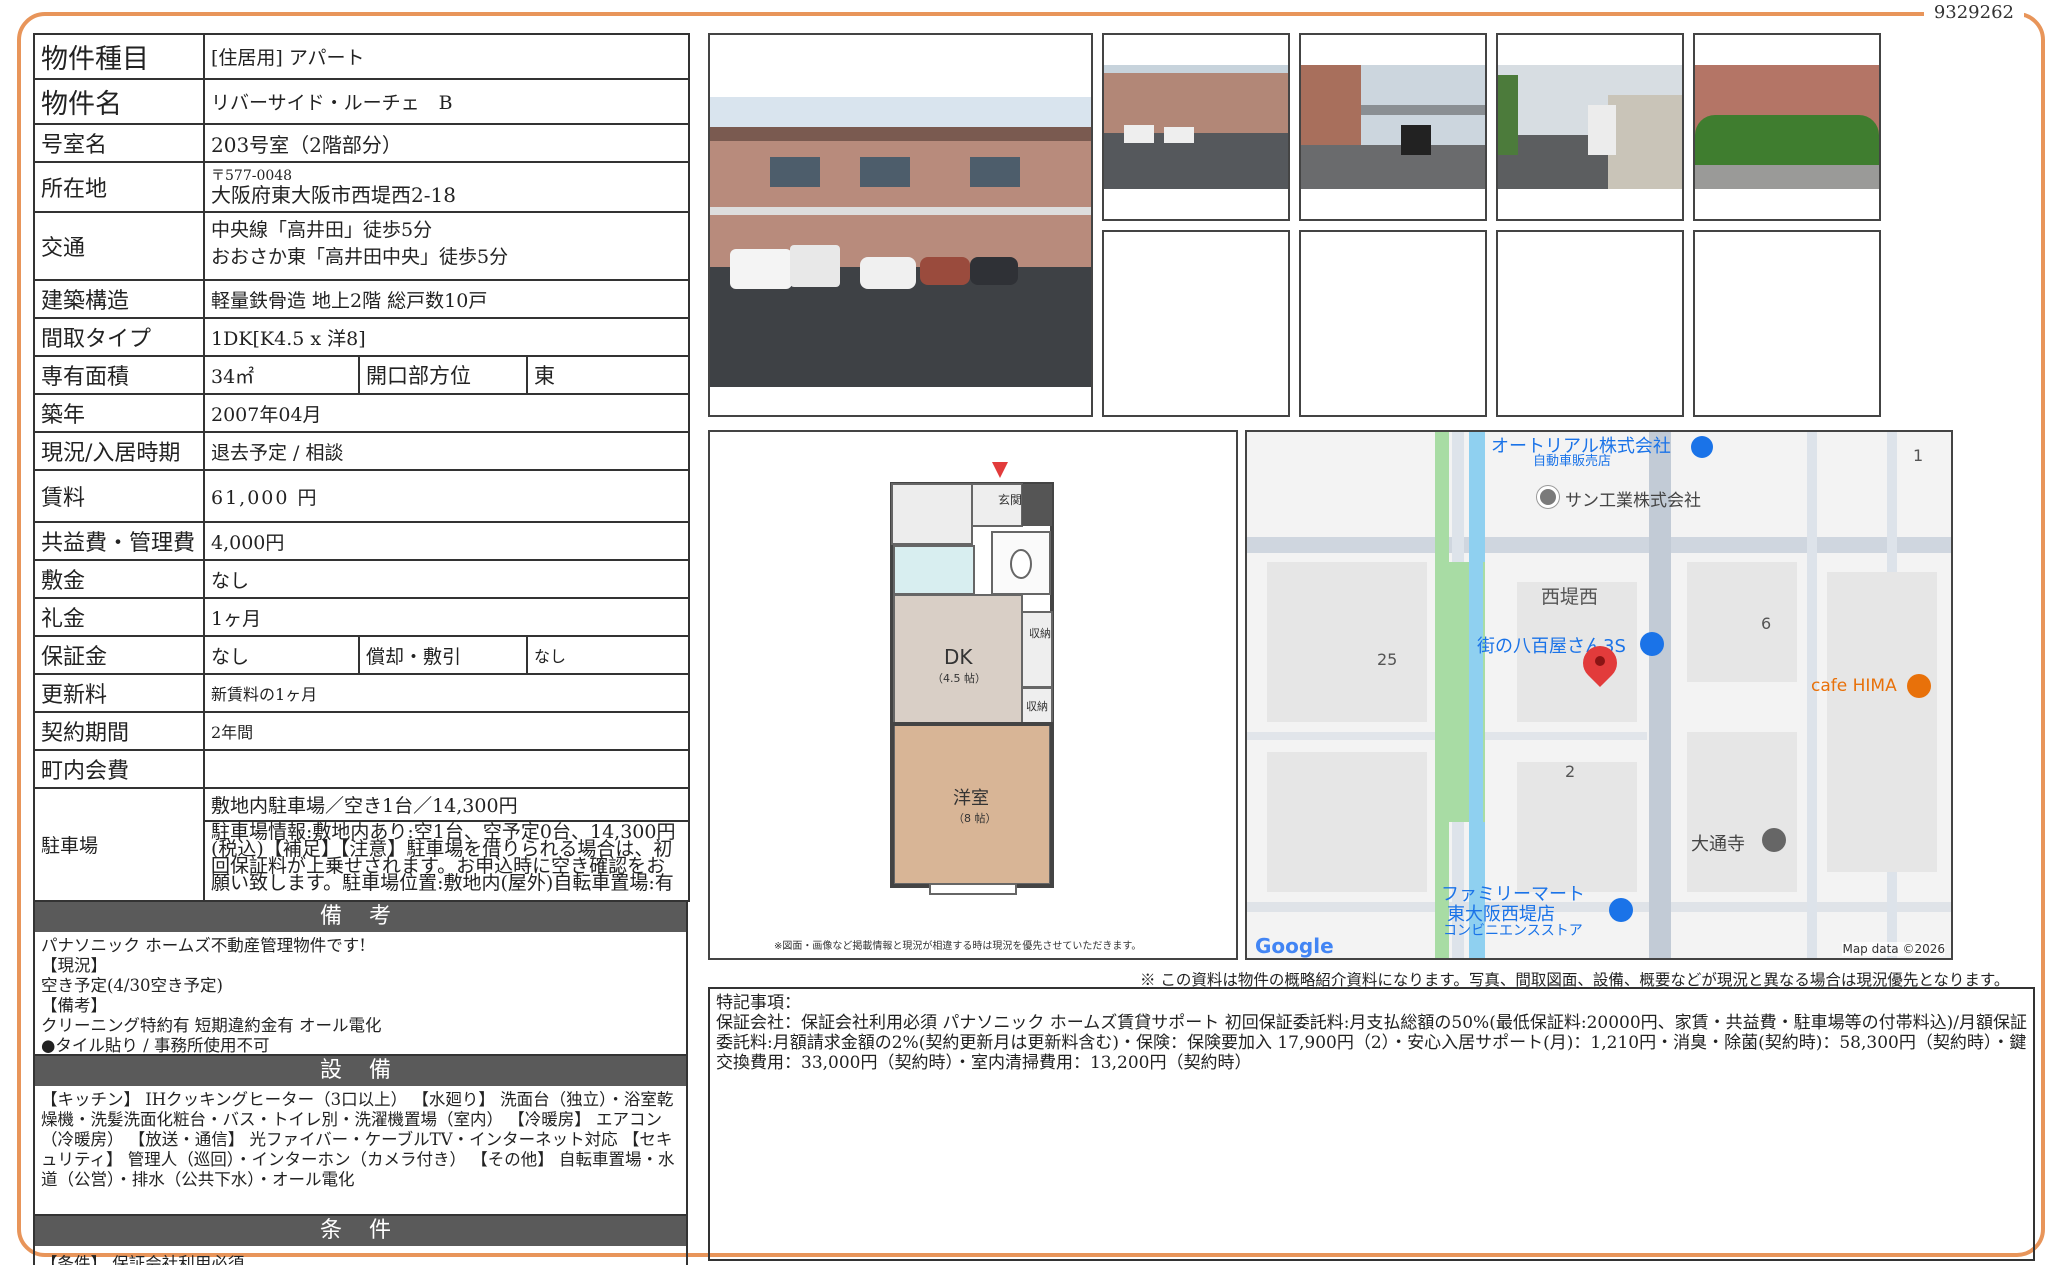  What do you see at coordinates (1570, 597) in the screenshot?
I see `map-label-nishi: 西堤西` at bounding box center [1570, 597].